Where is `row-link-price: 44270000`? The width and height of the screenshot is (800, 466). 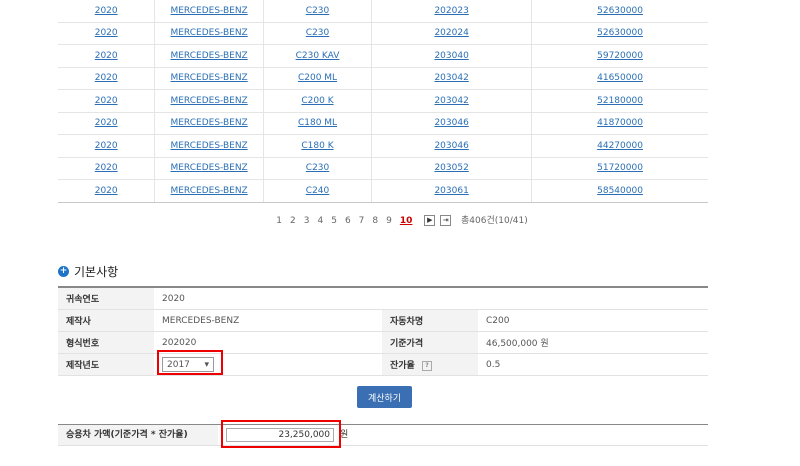
row-link-price: 44270000 is located at coordinates (620, 146).